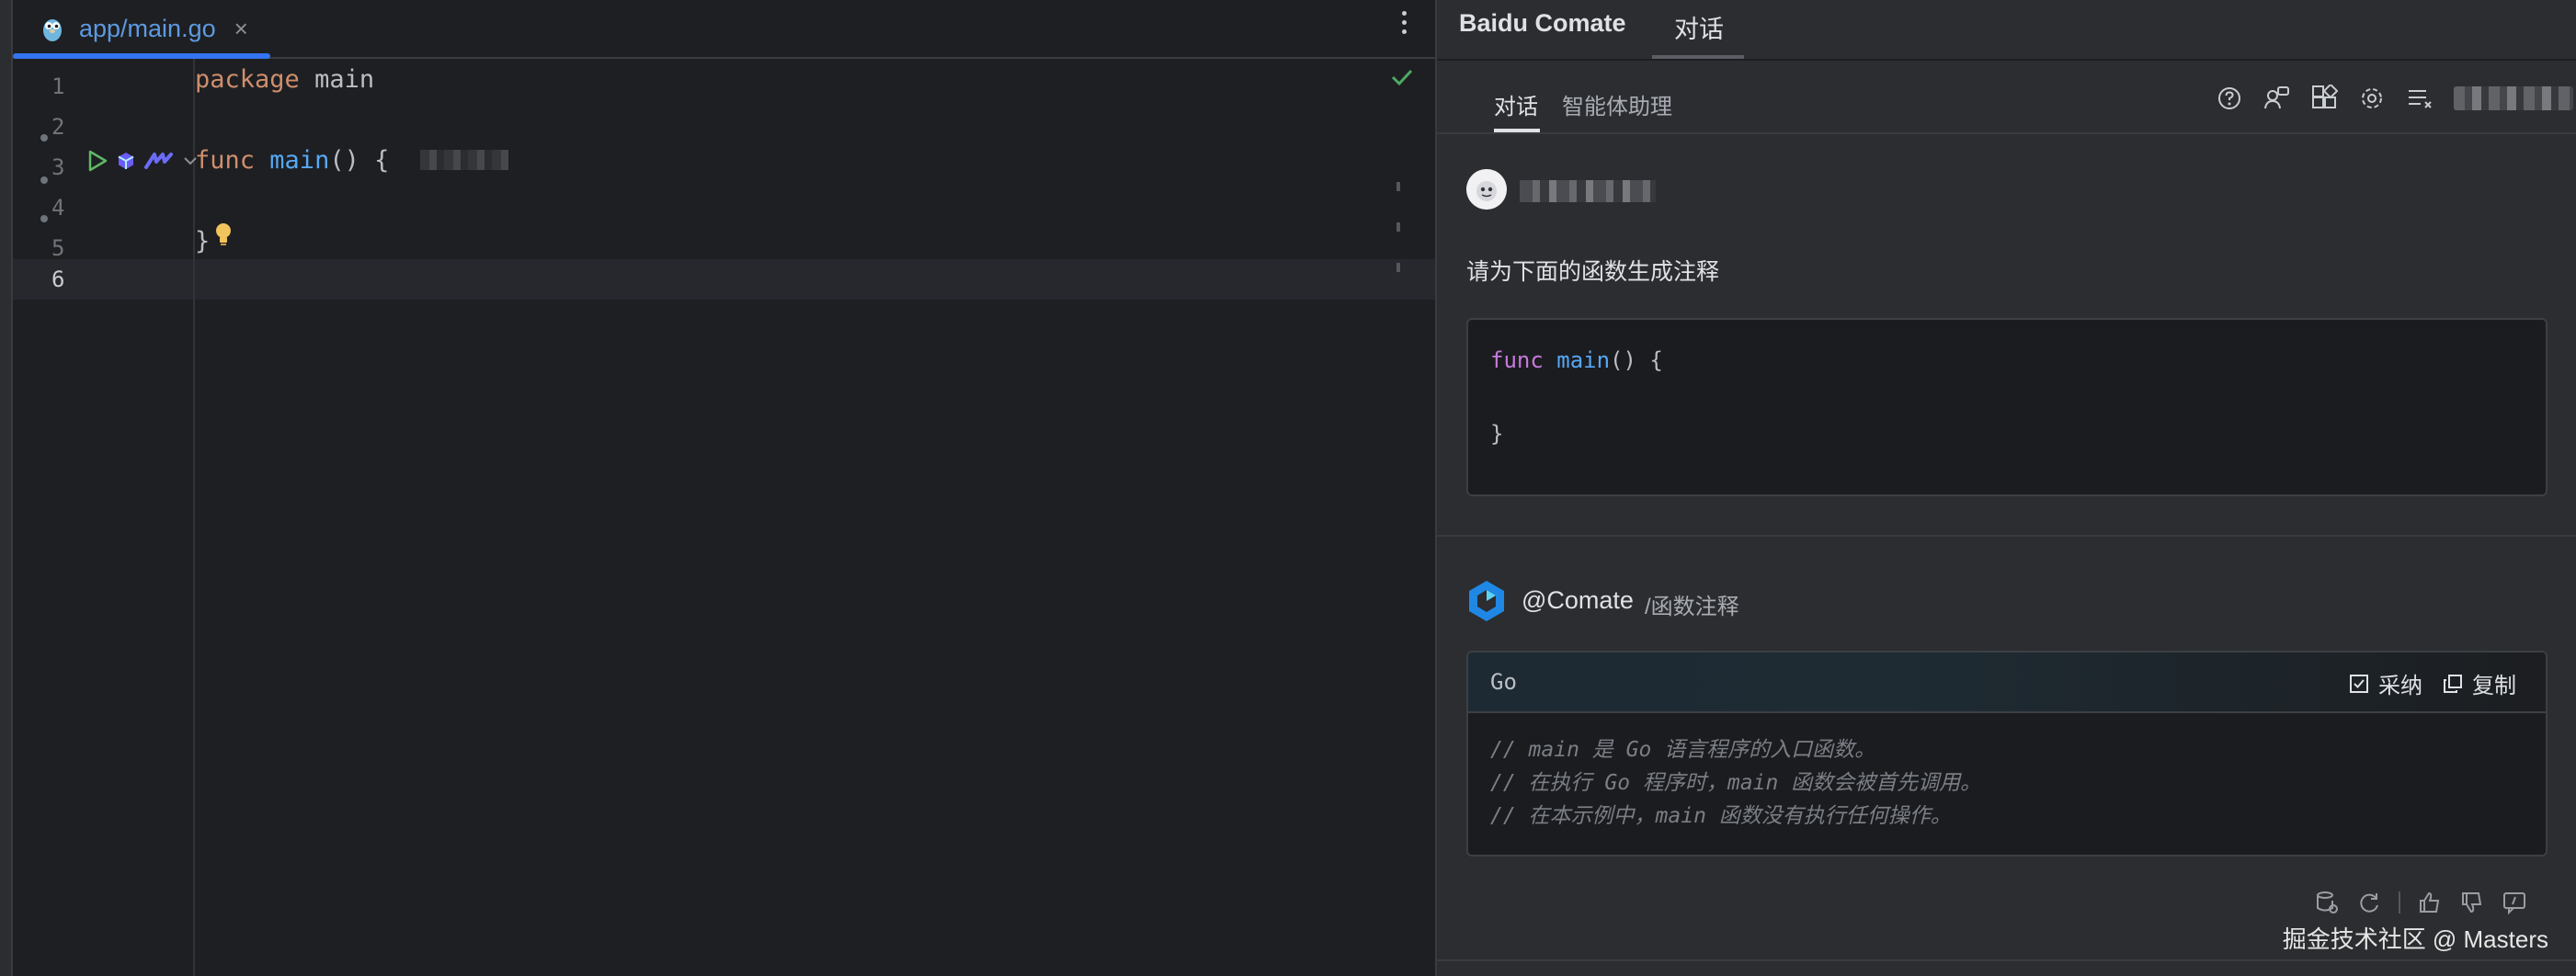 Image resolution: width=2576 pixels, height=976 pixels. Describe the element at coordinates (2359, 683) in the screenshot. I see `accept-check-icon` at that location.